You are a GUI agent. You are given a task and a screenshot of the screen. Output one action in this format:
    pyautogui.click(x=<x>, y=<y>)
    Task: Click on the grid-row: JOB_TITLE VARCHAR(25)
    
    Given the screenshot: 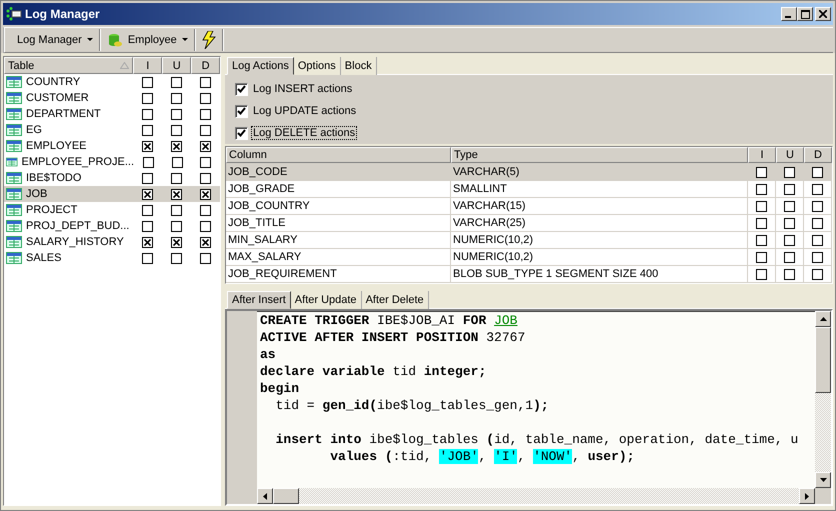 What is the action you would take?
    pyautogui.click(x=529, y=223)
    